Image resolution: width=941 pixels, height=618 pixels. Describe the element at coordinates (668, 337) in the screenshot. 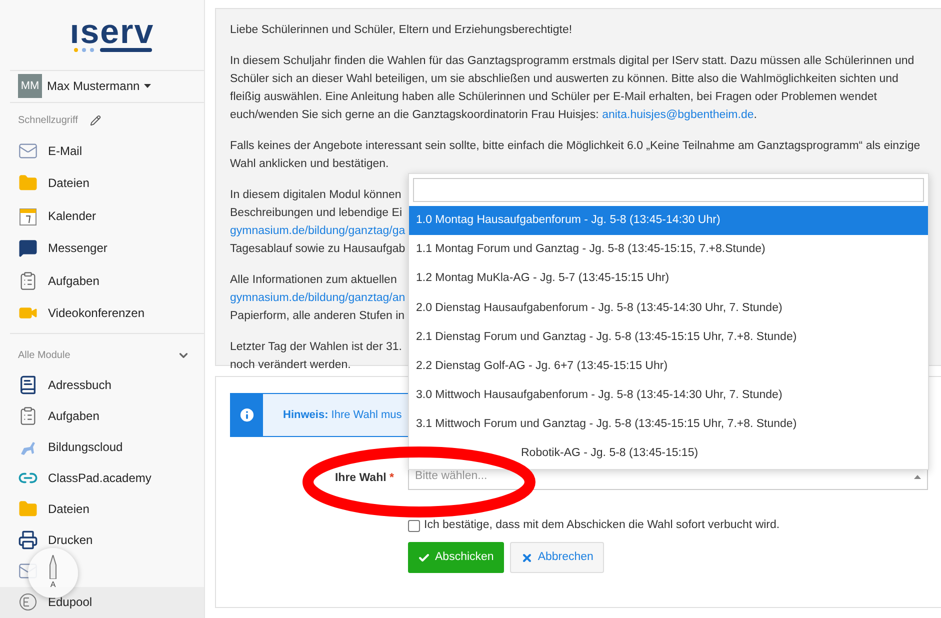

I see `dropdown-option: 2.1 Dienstag Forum und Ganztag - Jg. 5-8 (13:45-15:15 Uhr, 7.+8. Stunde)` at that location.